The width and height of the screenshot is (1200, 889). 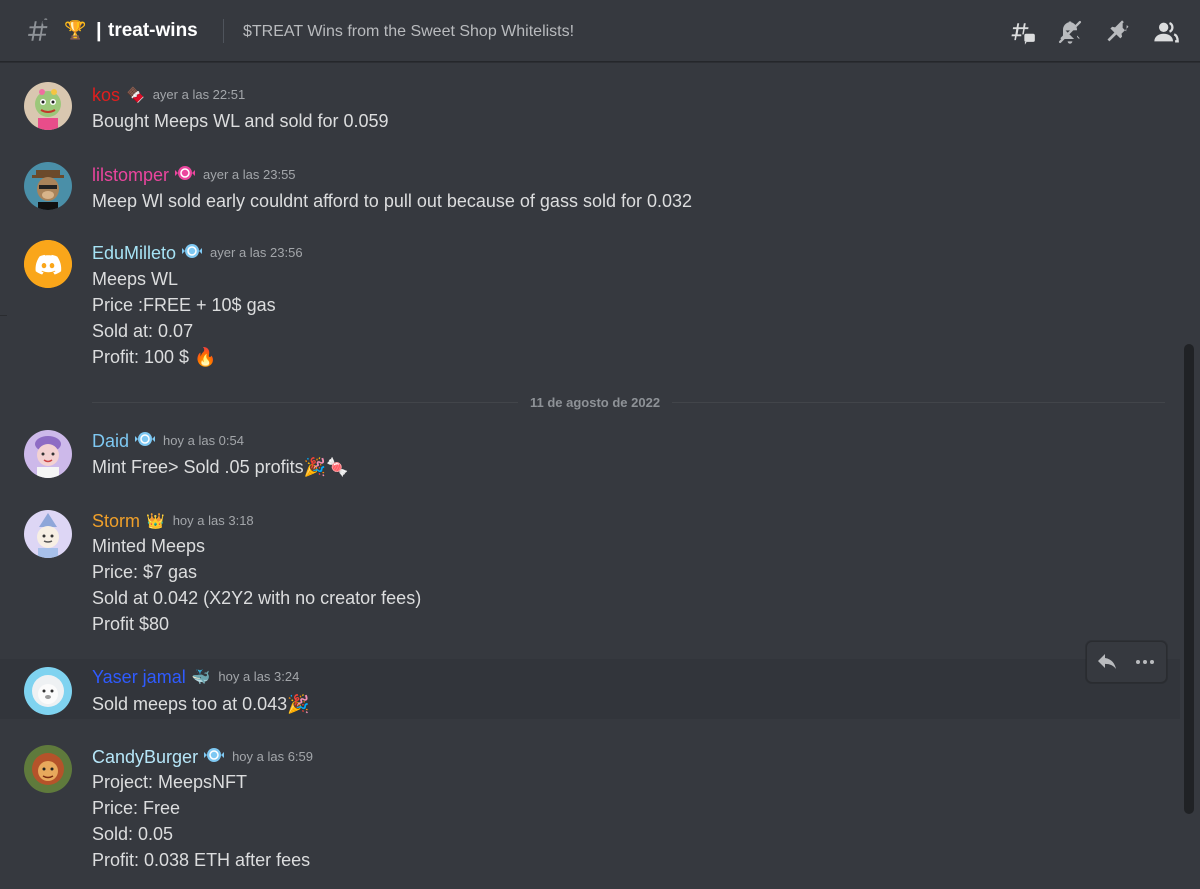 I want to click on message-line: Profit: 0.038 ETH after fees, so click(x=201, y=860).